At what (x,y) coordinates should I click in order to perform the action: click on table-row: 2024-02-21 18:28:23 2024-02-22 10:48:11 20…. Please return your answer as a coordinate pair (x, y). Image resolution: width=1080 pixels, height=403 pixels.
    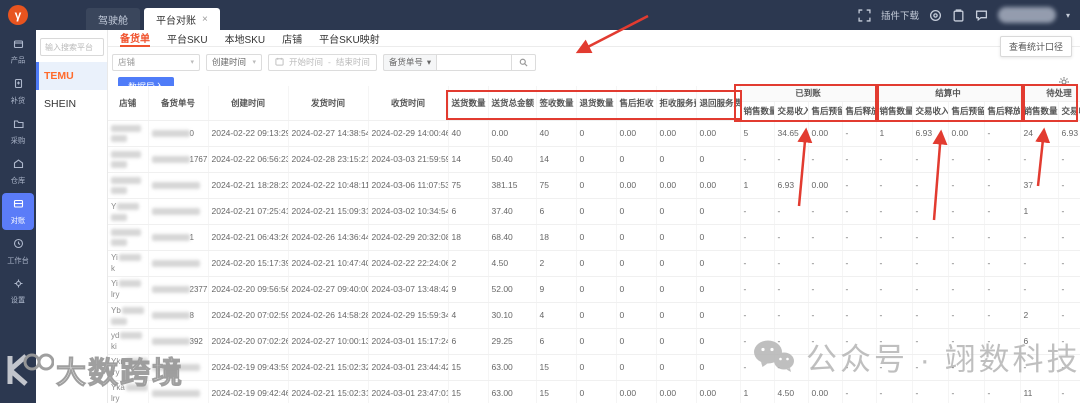
    Looking at the image, I should click on (594, 185).